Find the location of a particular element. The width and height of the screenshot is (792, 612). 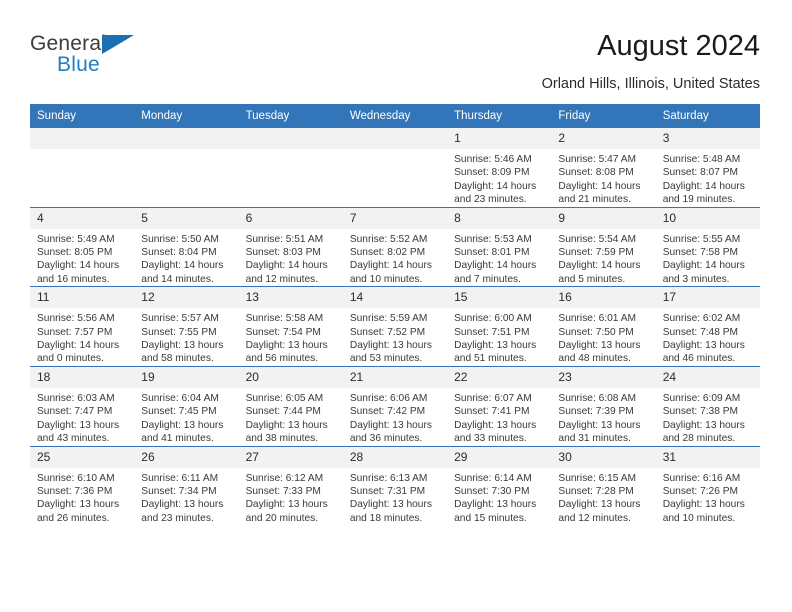

day-number: 19 is located at coordinates (186, 377).